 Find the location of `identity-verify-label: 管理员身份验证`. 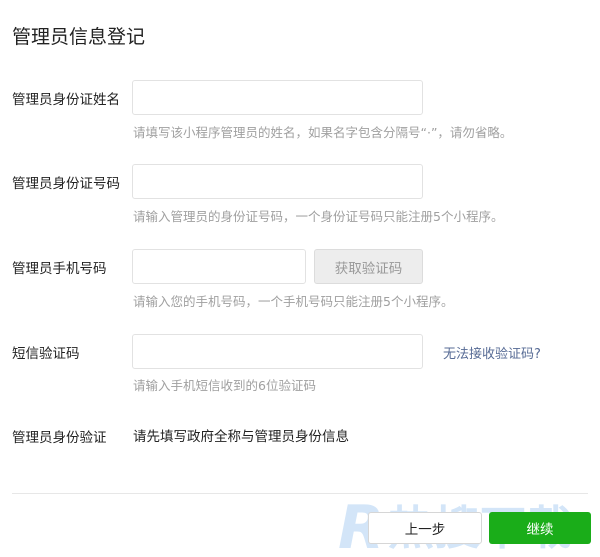

identity-verify-label: 管理员身份验证 is located at coordinates (59, 438).